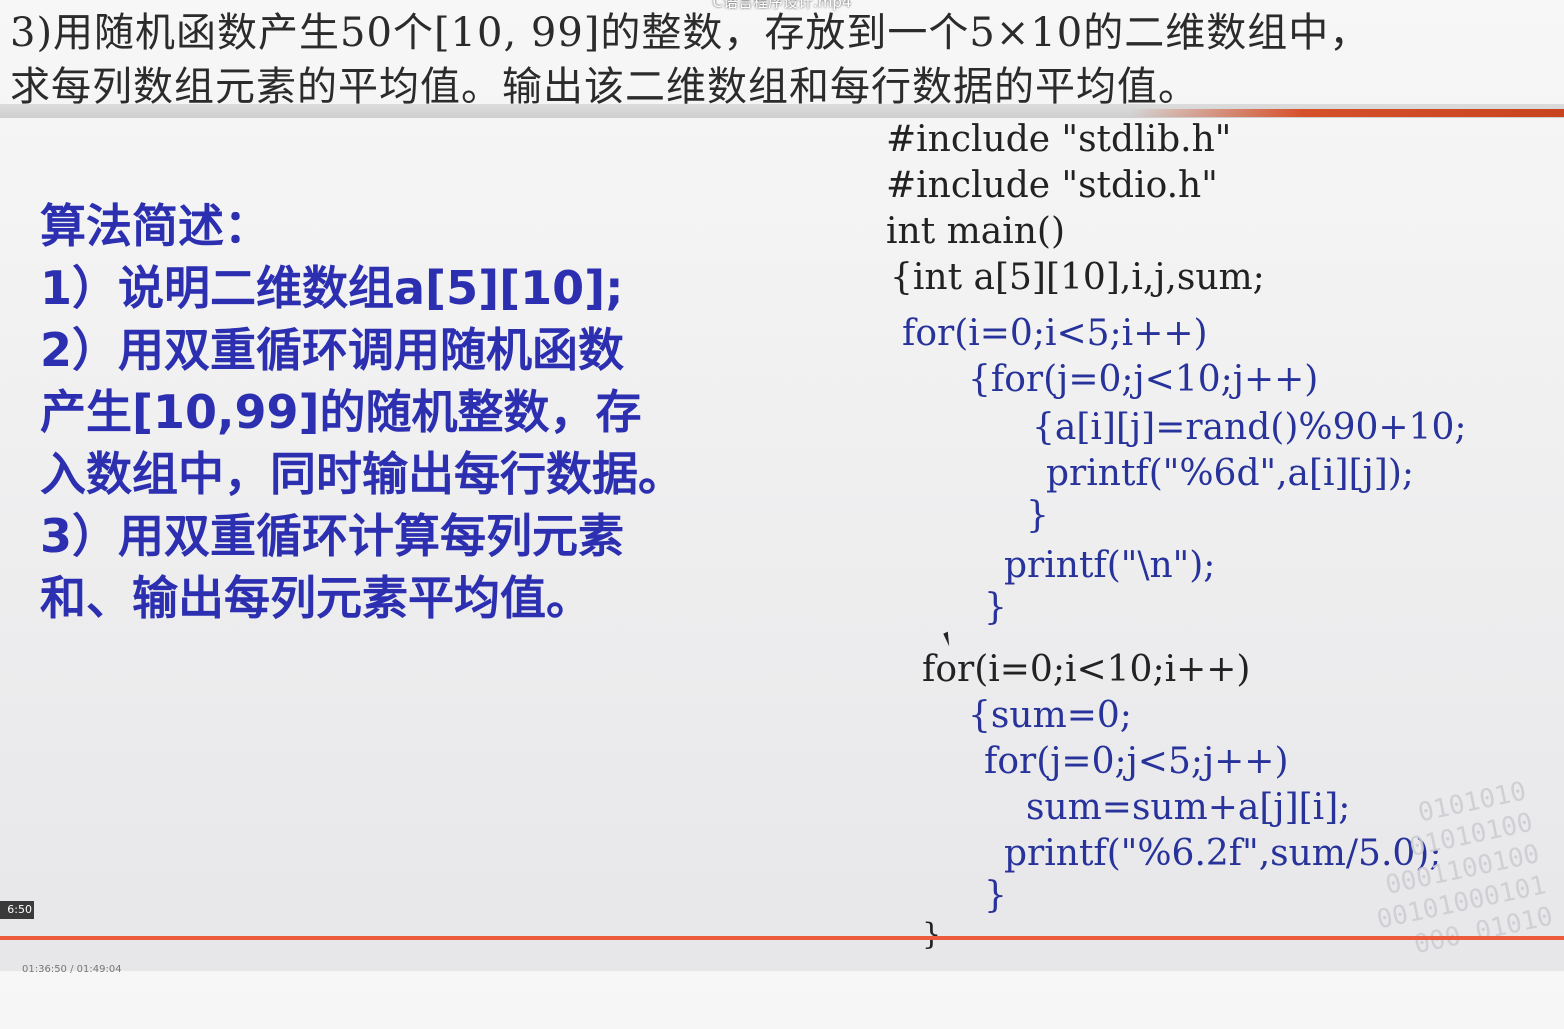 The image size is (1564, 1029). Describe the element at coordinates (1143, 379) in the screenshot. I see `code-line: {for(j=0;j<10;j++)` at that location.